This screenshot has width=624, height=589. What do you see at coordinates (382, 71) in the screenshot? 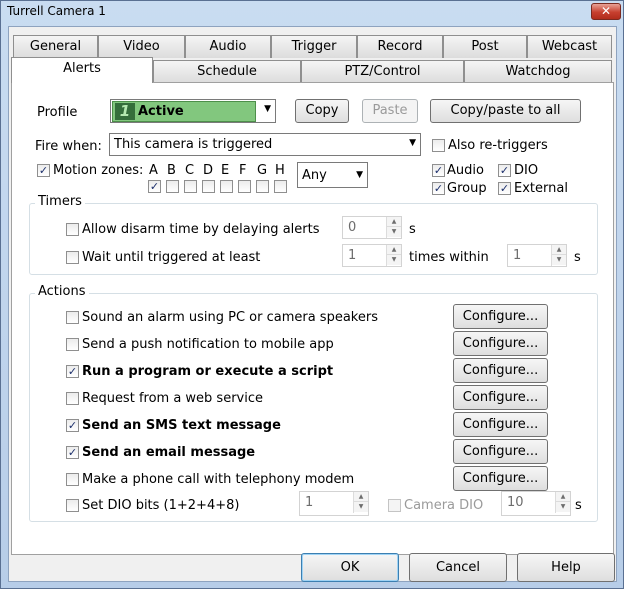
I see `tab-ptz-control: PTZ/Control` at bounding box center [382, 71].